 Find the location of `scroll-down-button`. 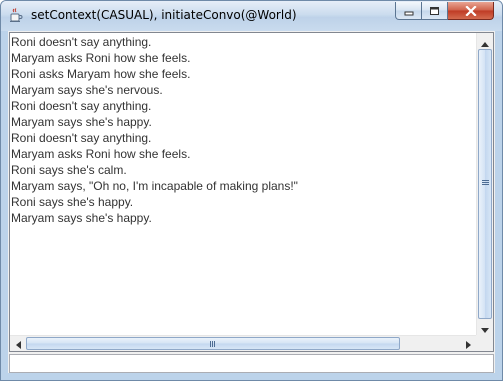

scroll-down-button is located at coordinates (485, 327).